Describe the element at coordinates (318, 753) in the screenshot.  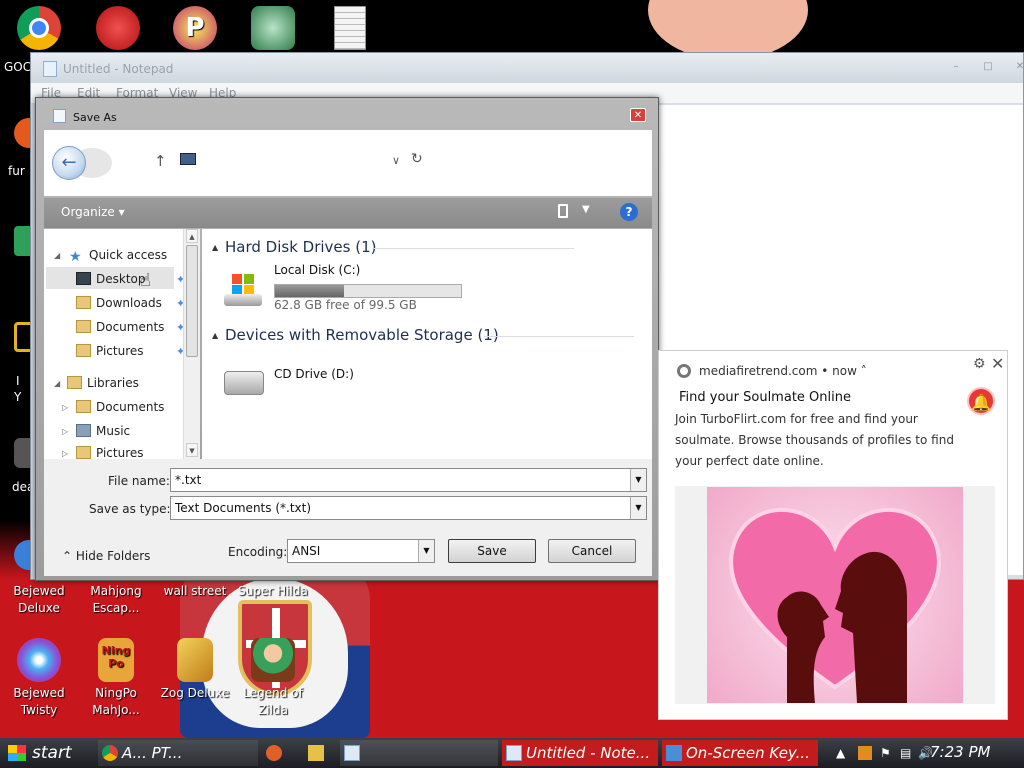
I see `taskbar-item-explorer` at that location.